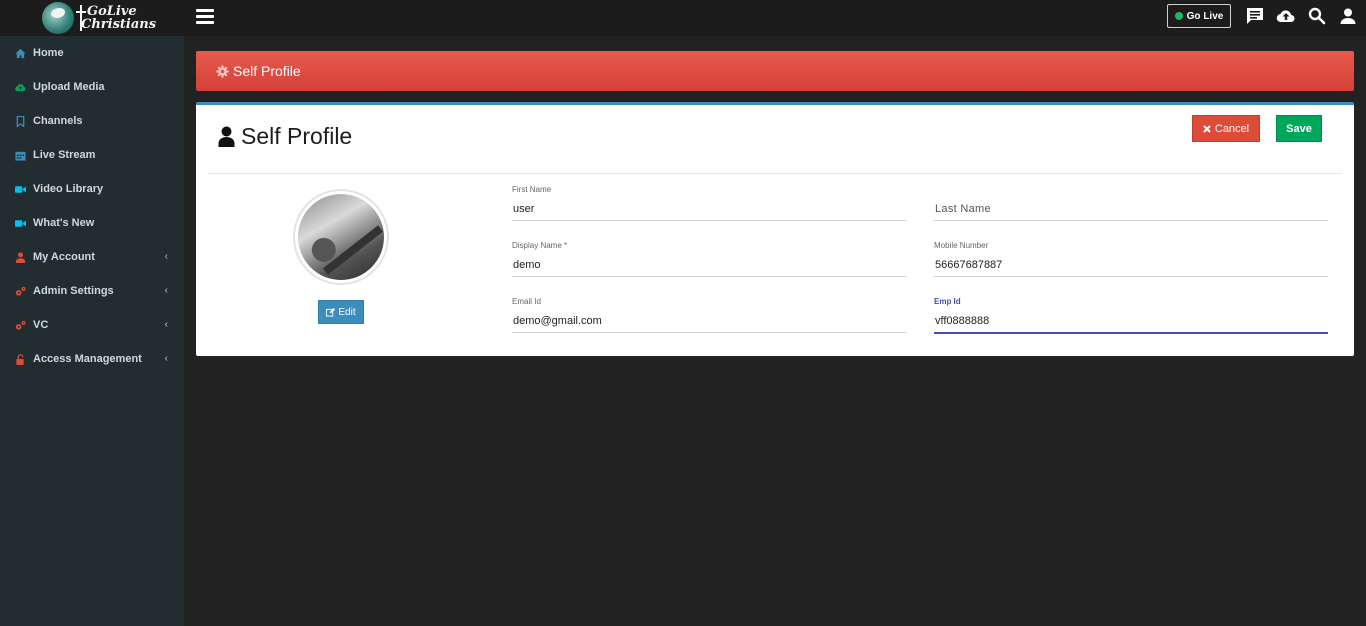  Describe the element at coordinates (64, 223) in the screenshot. I see `sidebar-item-label: What's New` at that location.